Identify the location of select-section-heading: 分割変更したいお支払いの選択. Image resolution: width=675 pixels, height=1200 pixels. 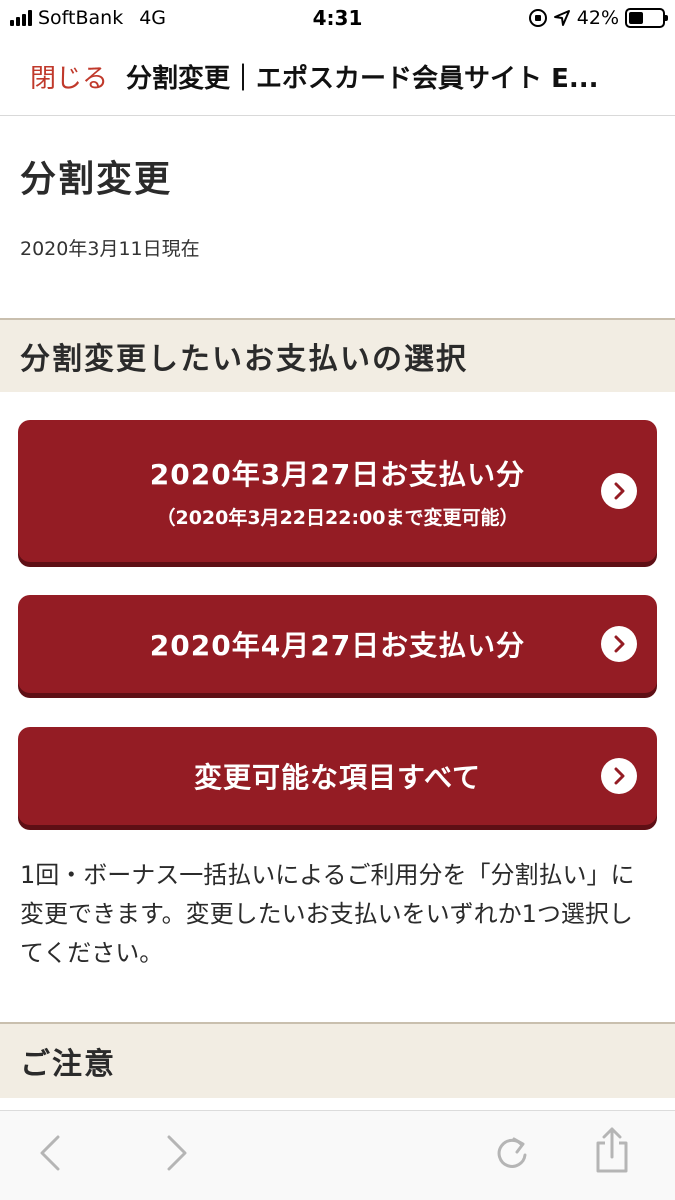
(337, 355).